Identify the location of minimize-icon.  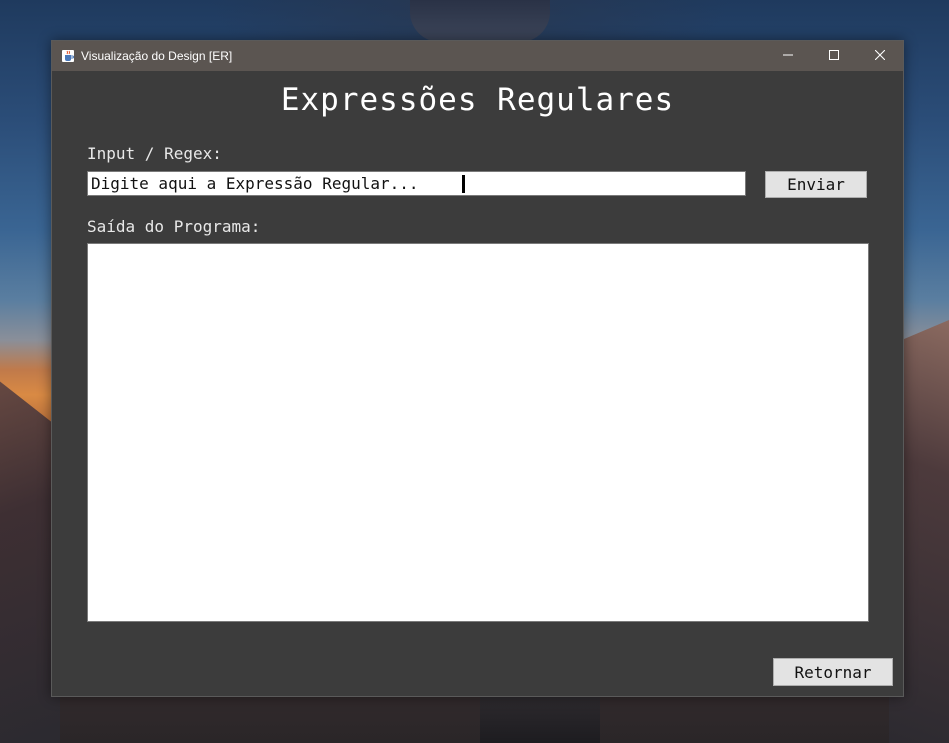
(788, 56).